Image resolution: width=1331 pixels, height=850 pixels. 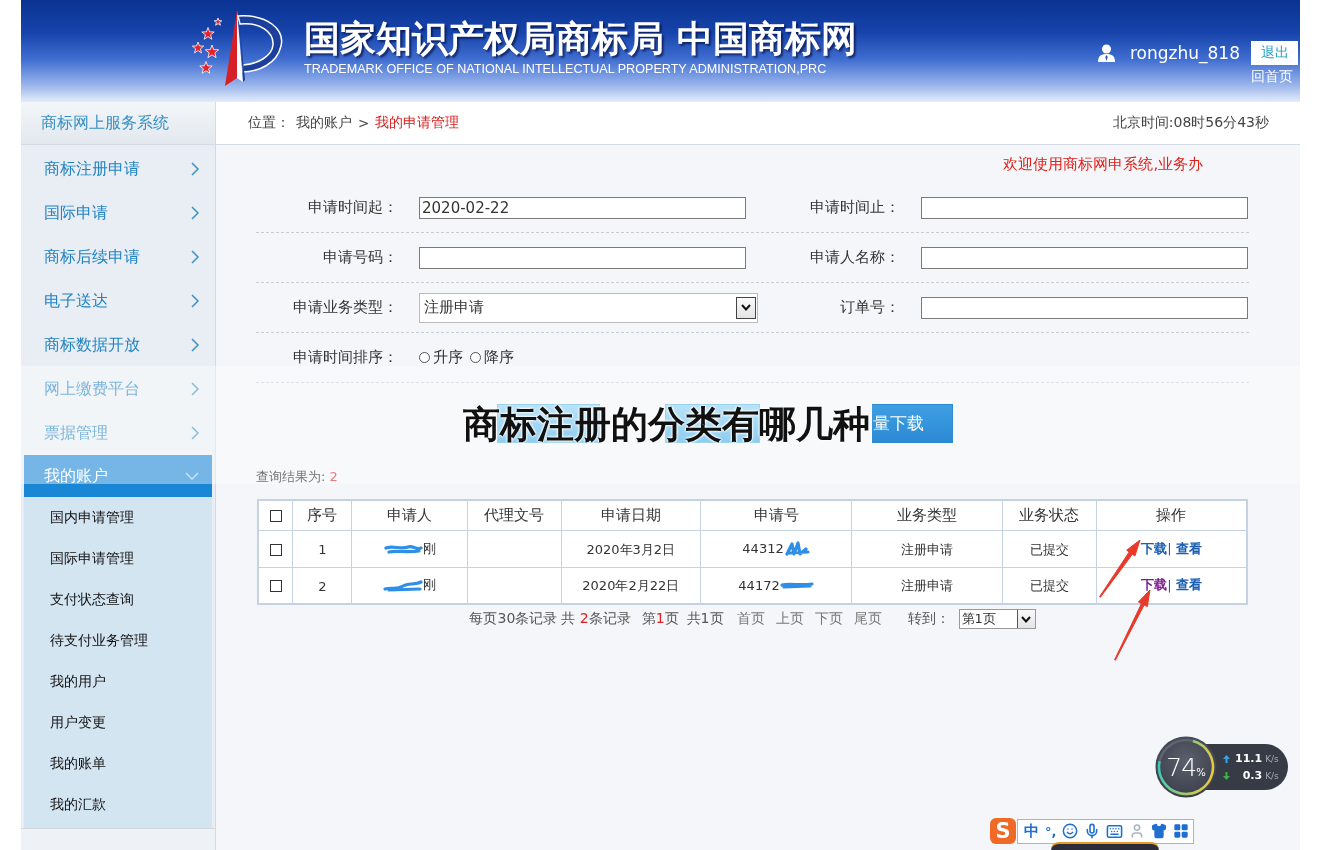 I want to click on download-arrow-icon, so click(x=1226, y=775).